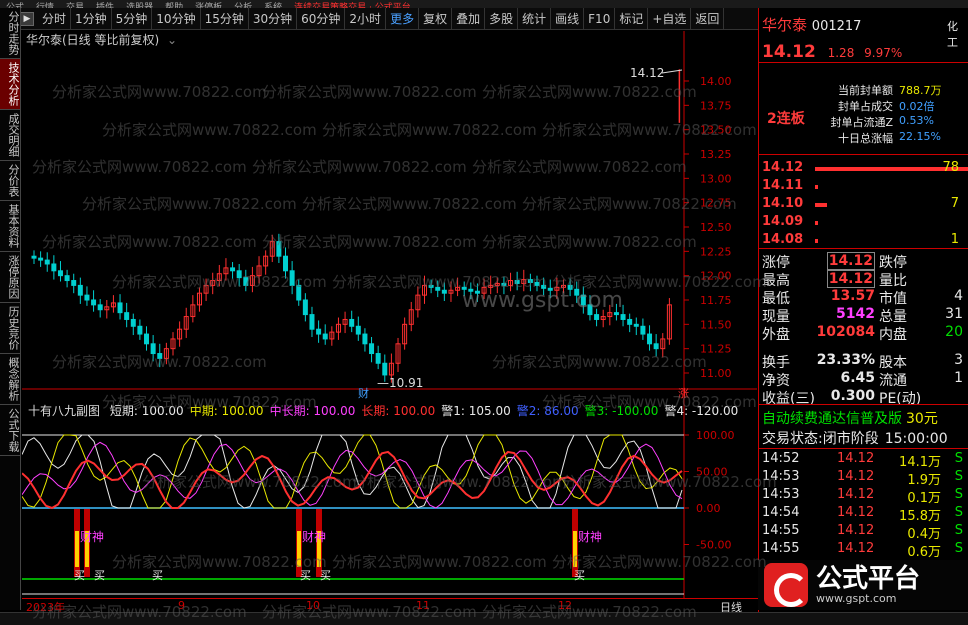 This screenshot has height=625, width=968. Describe the element at coordinates (950, 167) in the screenshot. I see `order-volume: 78` at that location.